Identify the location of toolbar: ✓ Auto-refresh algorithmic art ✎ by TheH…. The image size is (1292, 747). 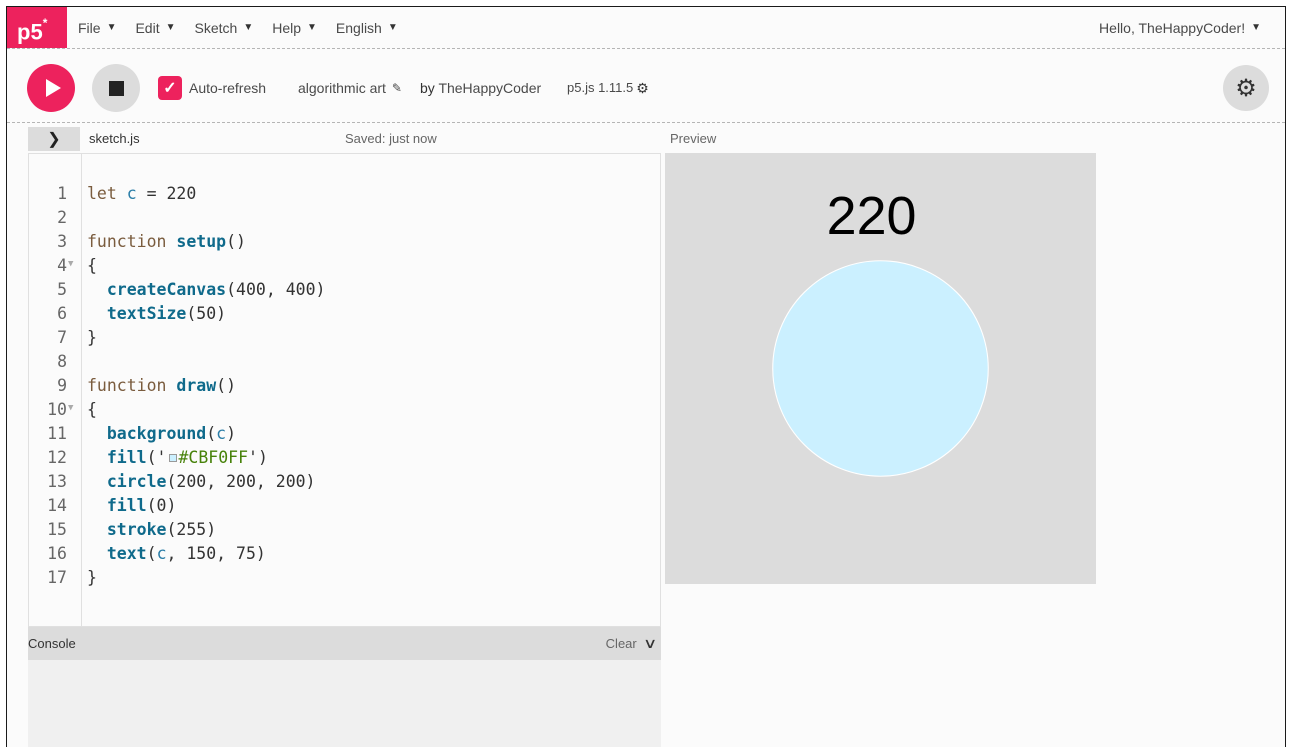
(646, 86).